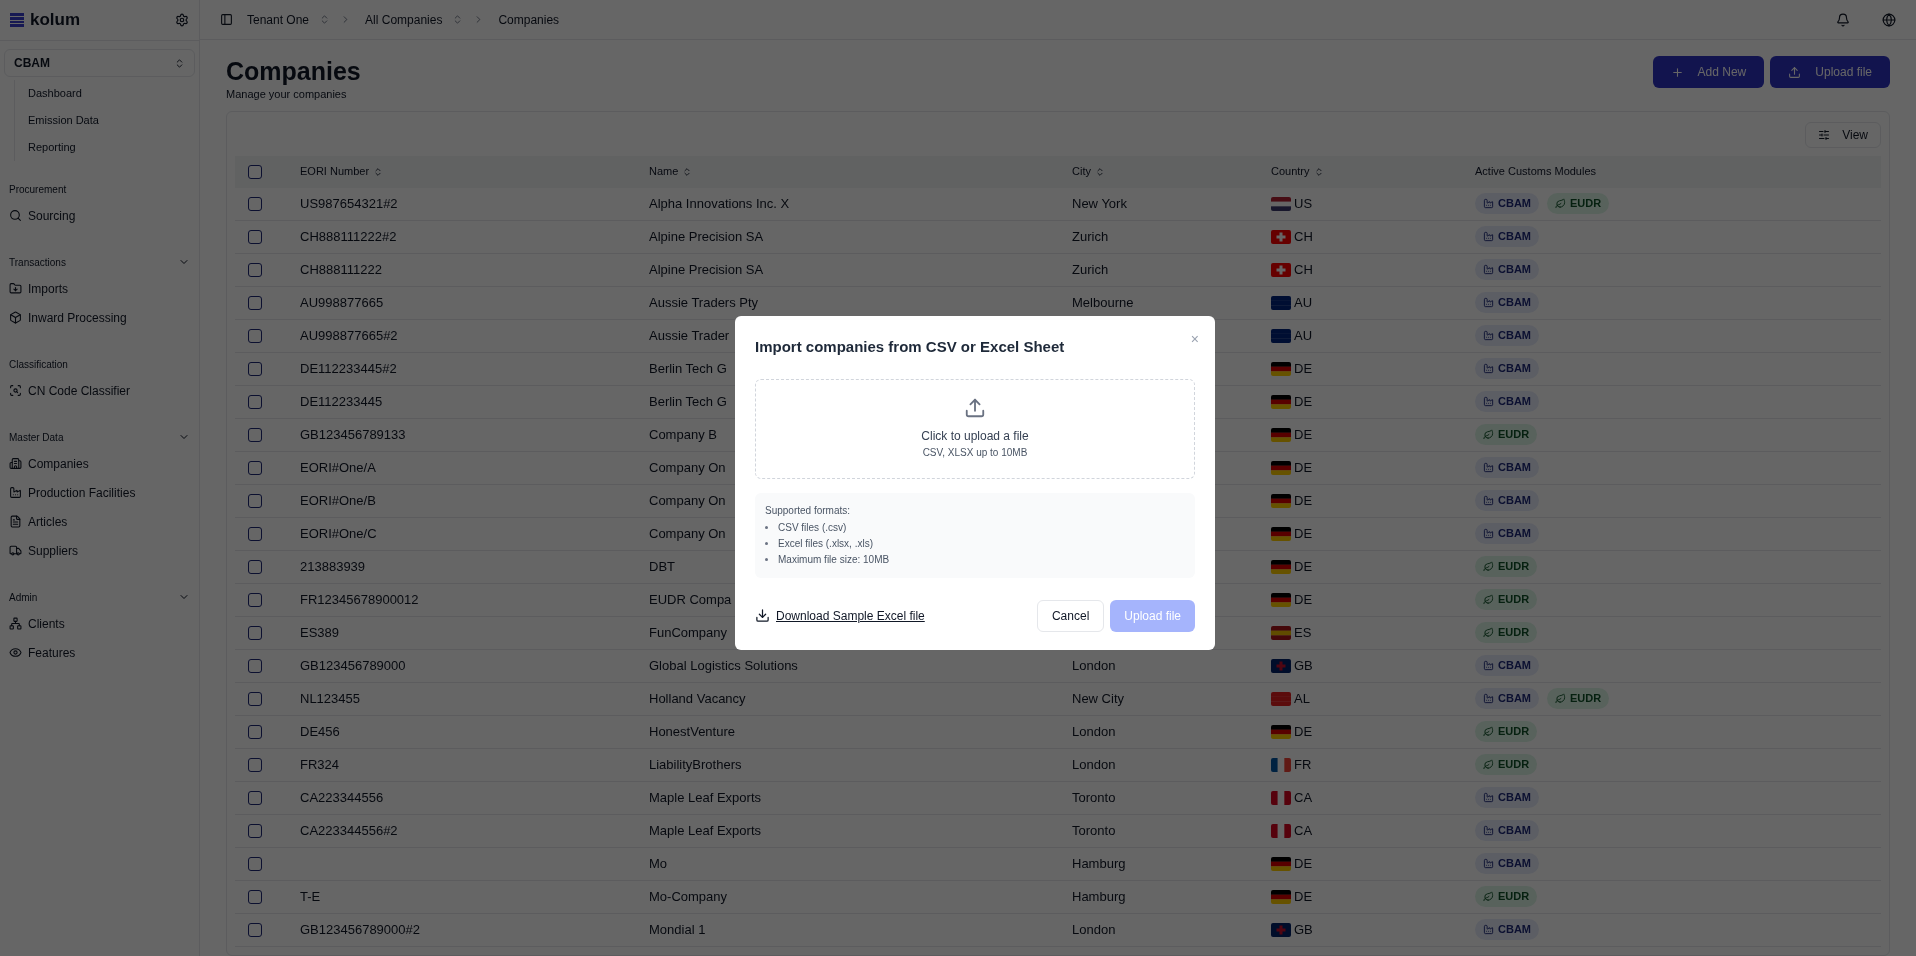 Image resolution: width=1916 pixels, height=956 pixels. What do you see at coordinates (1303, 335) in the screenshot?
I see `table-cell-text: AU` at bounding box center [1303, 335].